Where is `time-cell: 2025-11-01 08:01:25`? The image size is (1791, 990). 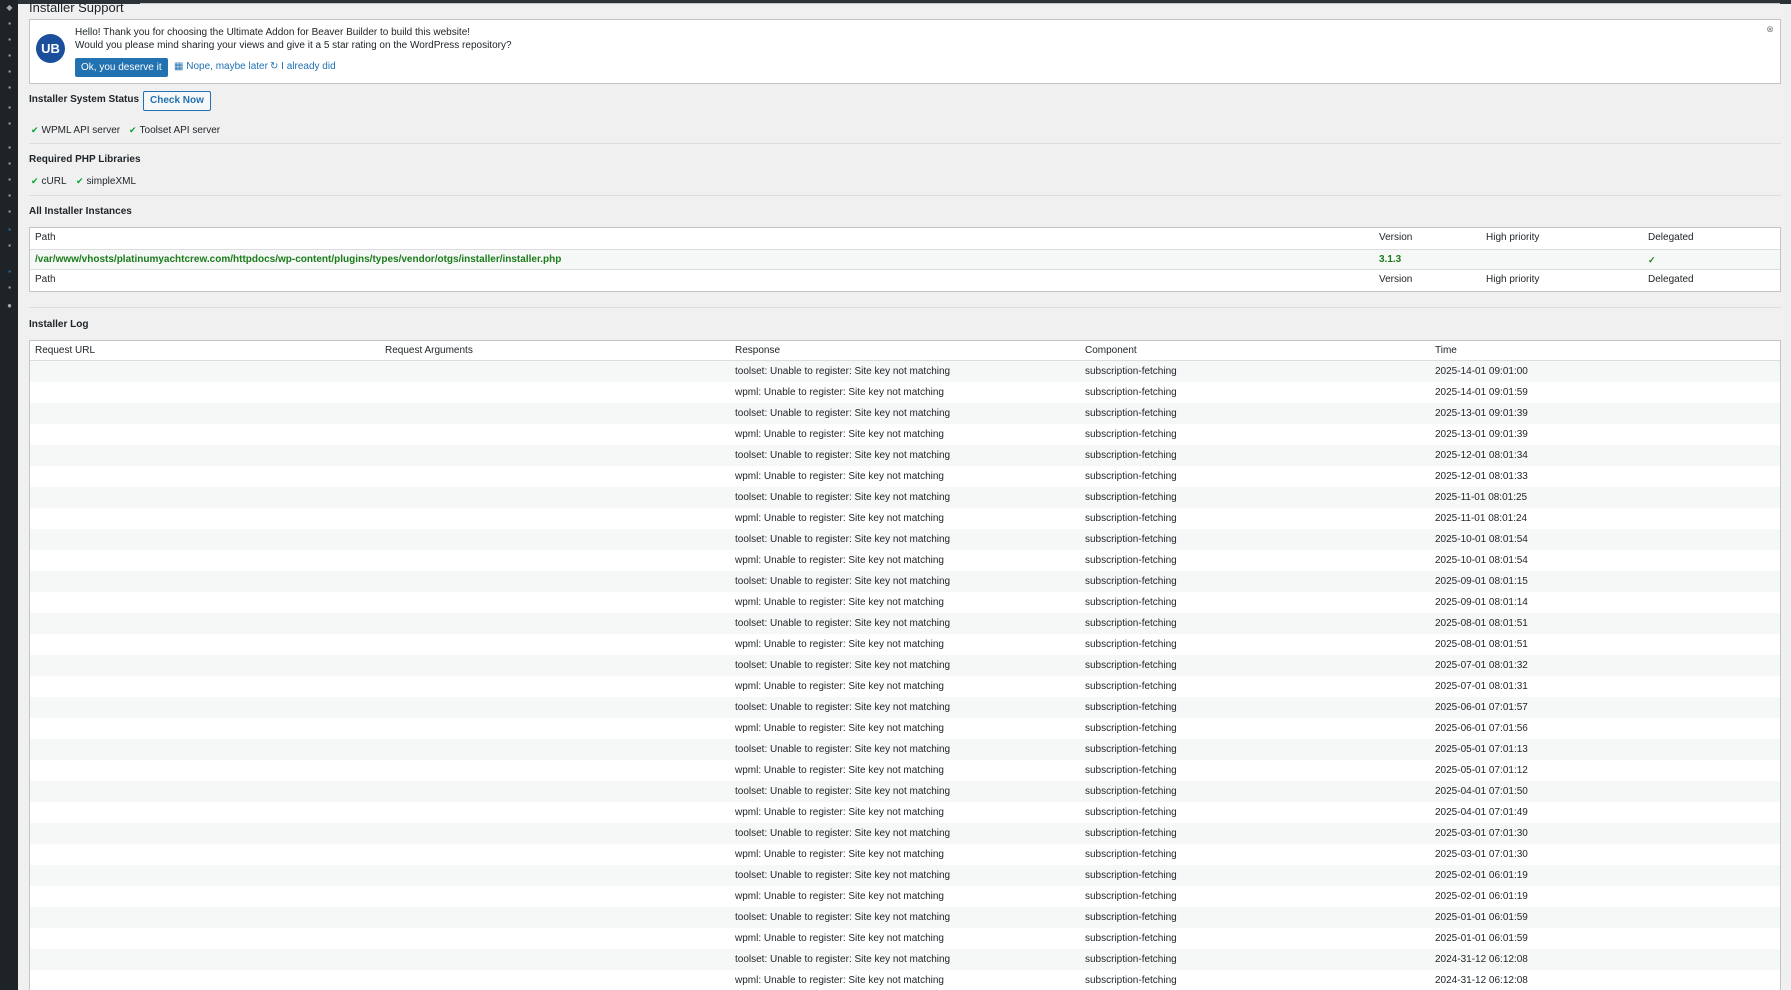 time-cell: 2025-11-01 08:01:25 is located at coordinates (1481, 497).